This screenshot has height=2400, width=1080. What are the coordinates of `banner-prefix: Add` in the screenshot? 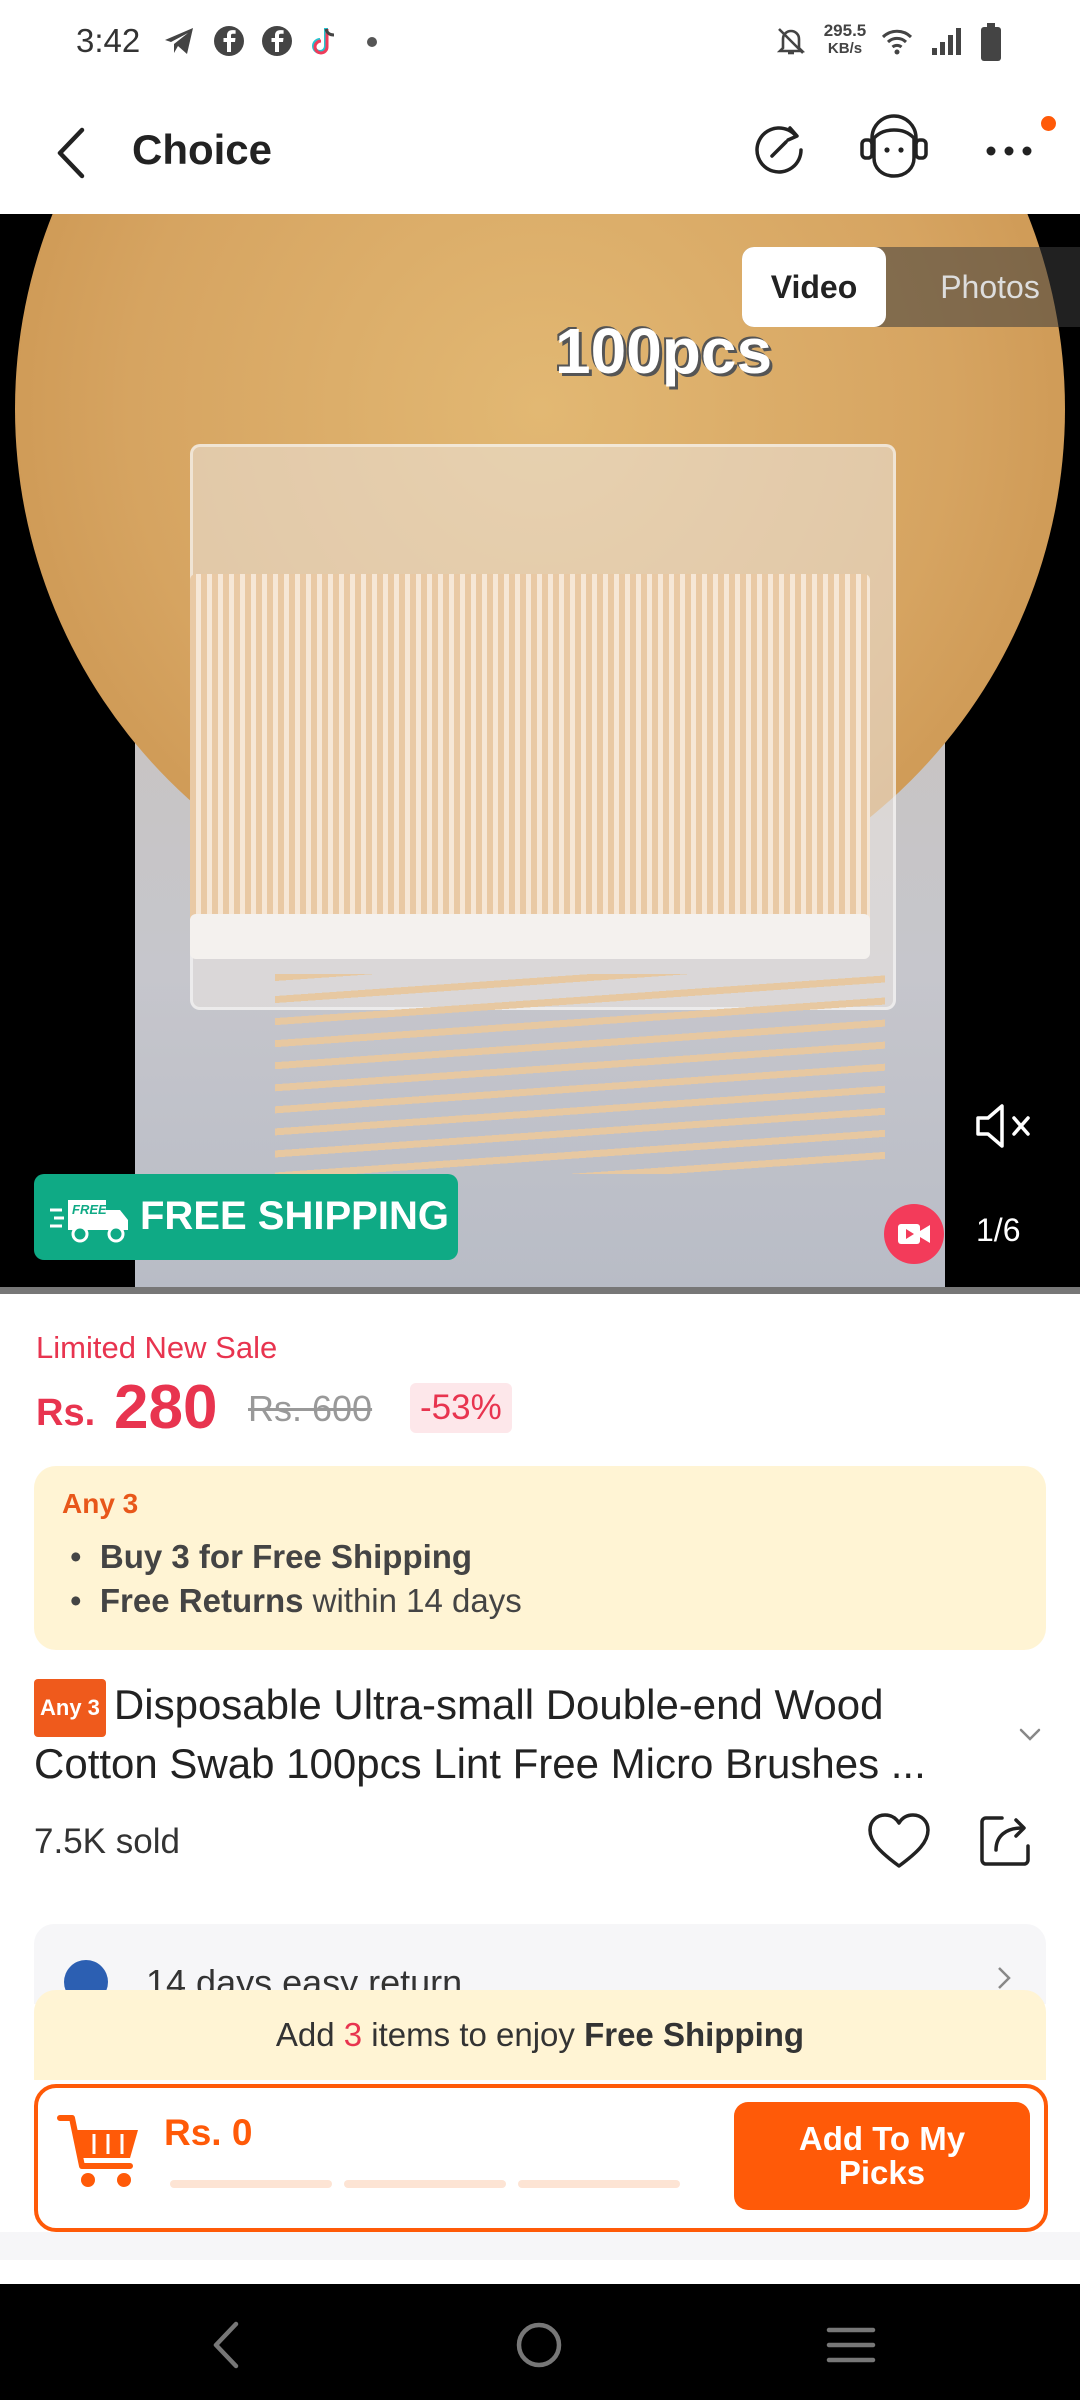 It's located at (309, 2034).